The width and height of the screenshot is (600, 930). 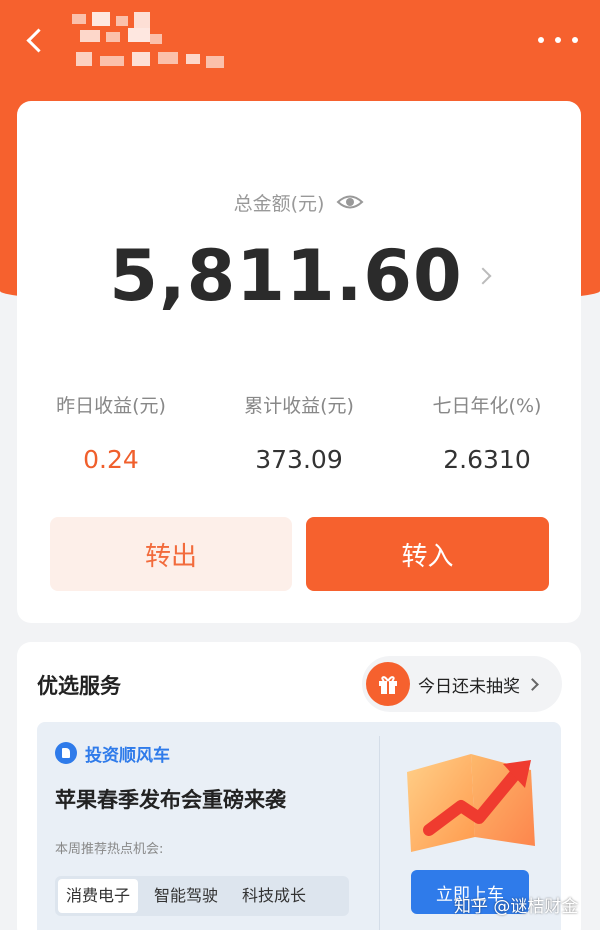 I want to click on back-button, so click(x=34, y=40).